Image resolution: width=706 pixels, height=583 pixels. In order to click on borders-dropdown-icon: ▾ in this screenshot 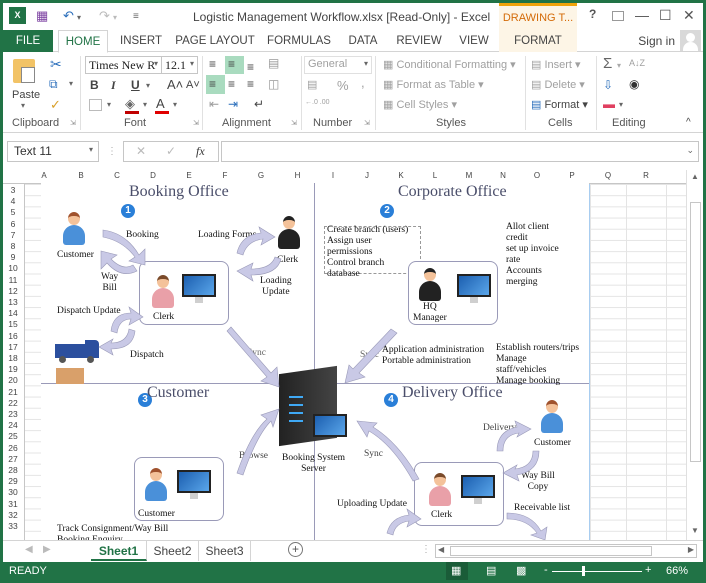, I will do `click(109, 104)`.